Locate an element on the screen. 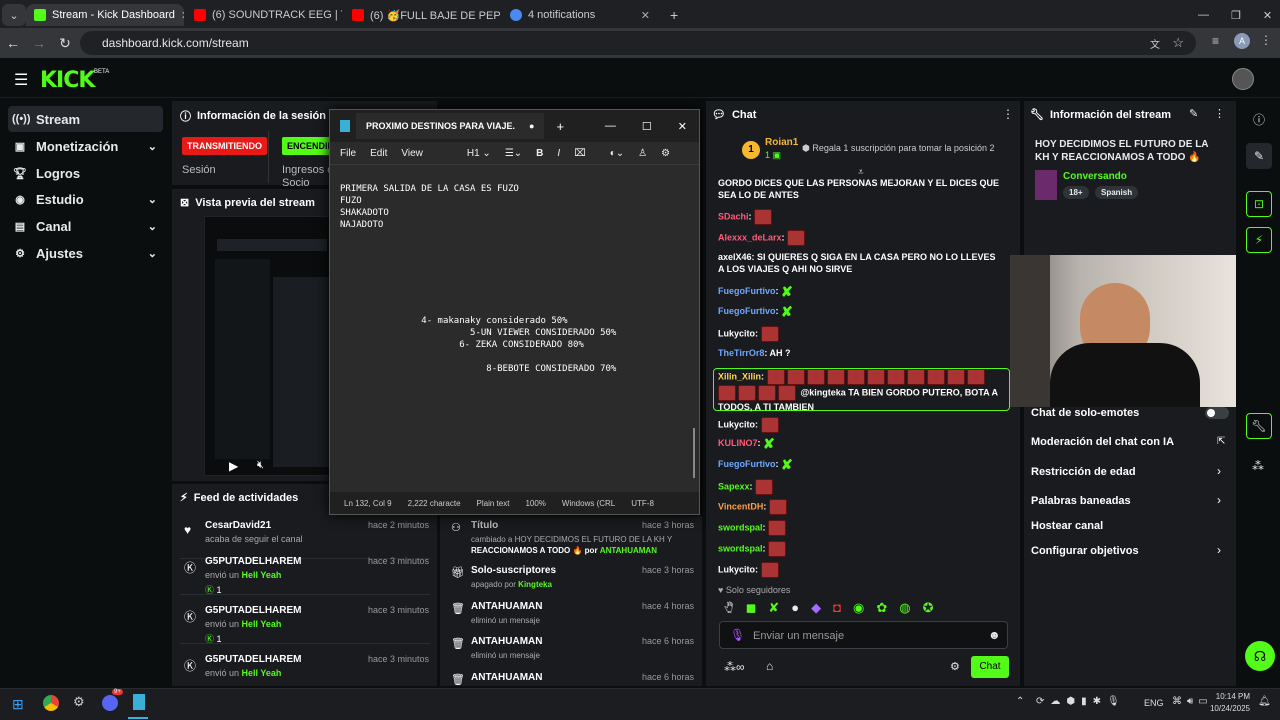  option-goals: Configurar objetivos is located at coordinates (1085, 551).